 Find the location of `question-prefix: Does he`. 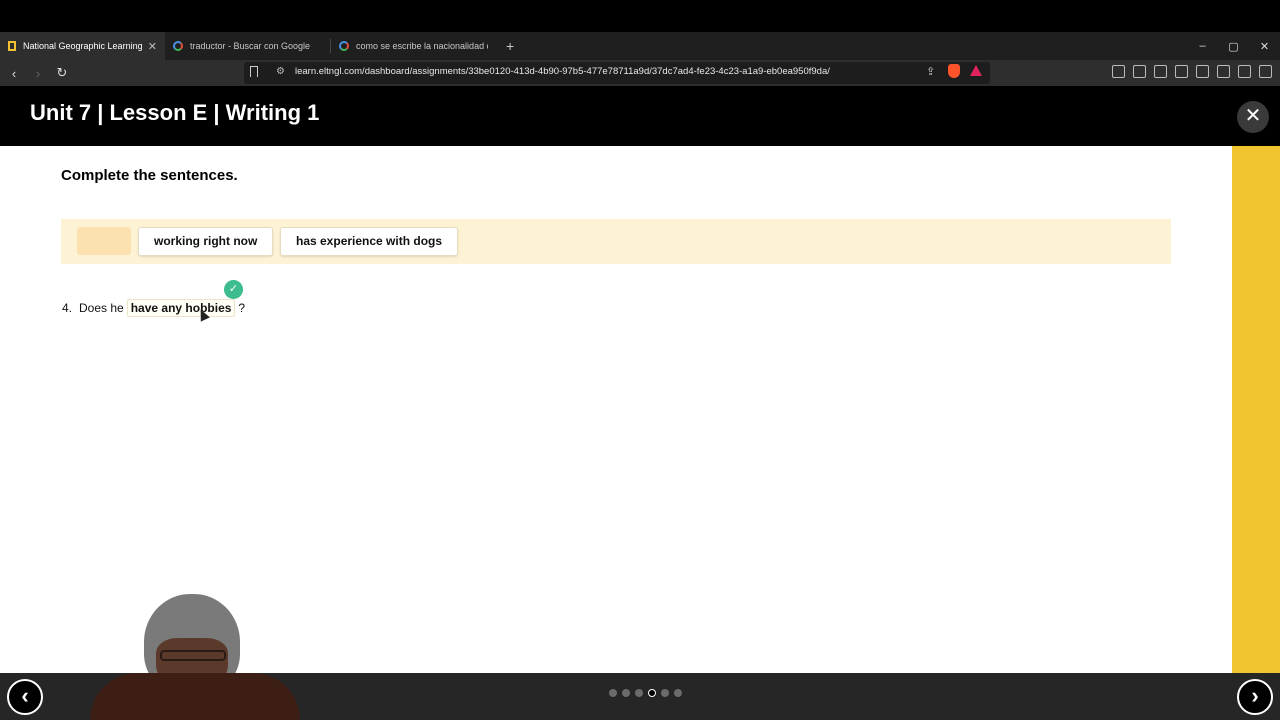

question-prefix: Does he is located at coordinates (101, 308).